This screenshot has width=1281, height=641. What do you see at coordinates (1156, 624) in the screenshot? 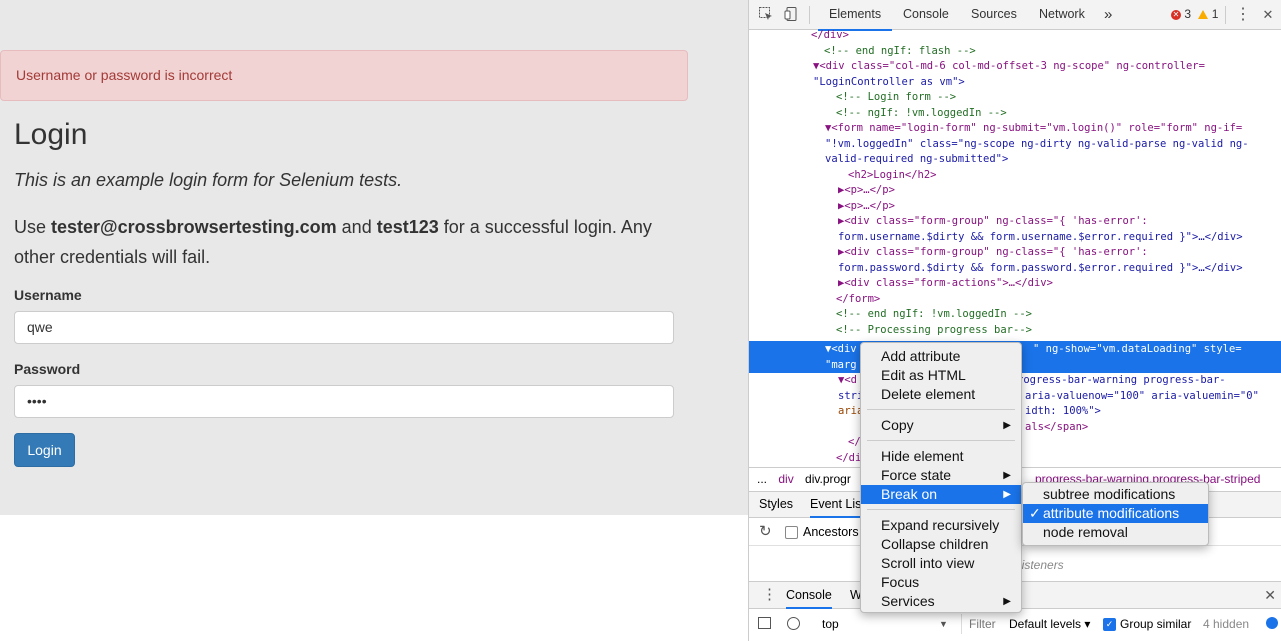
I see `group-similar-label: Group similar` at bounding box center [1156, 624].